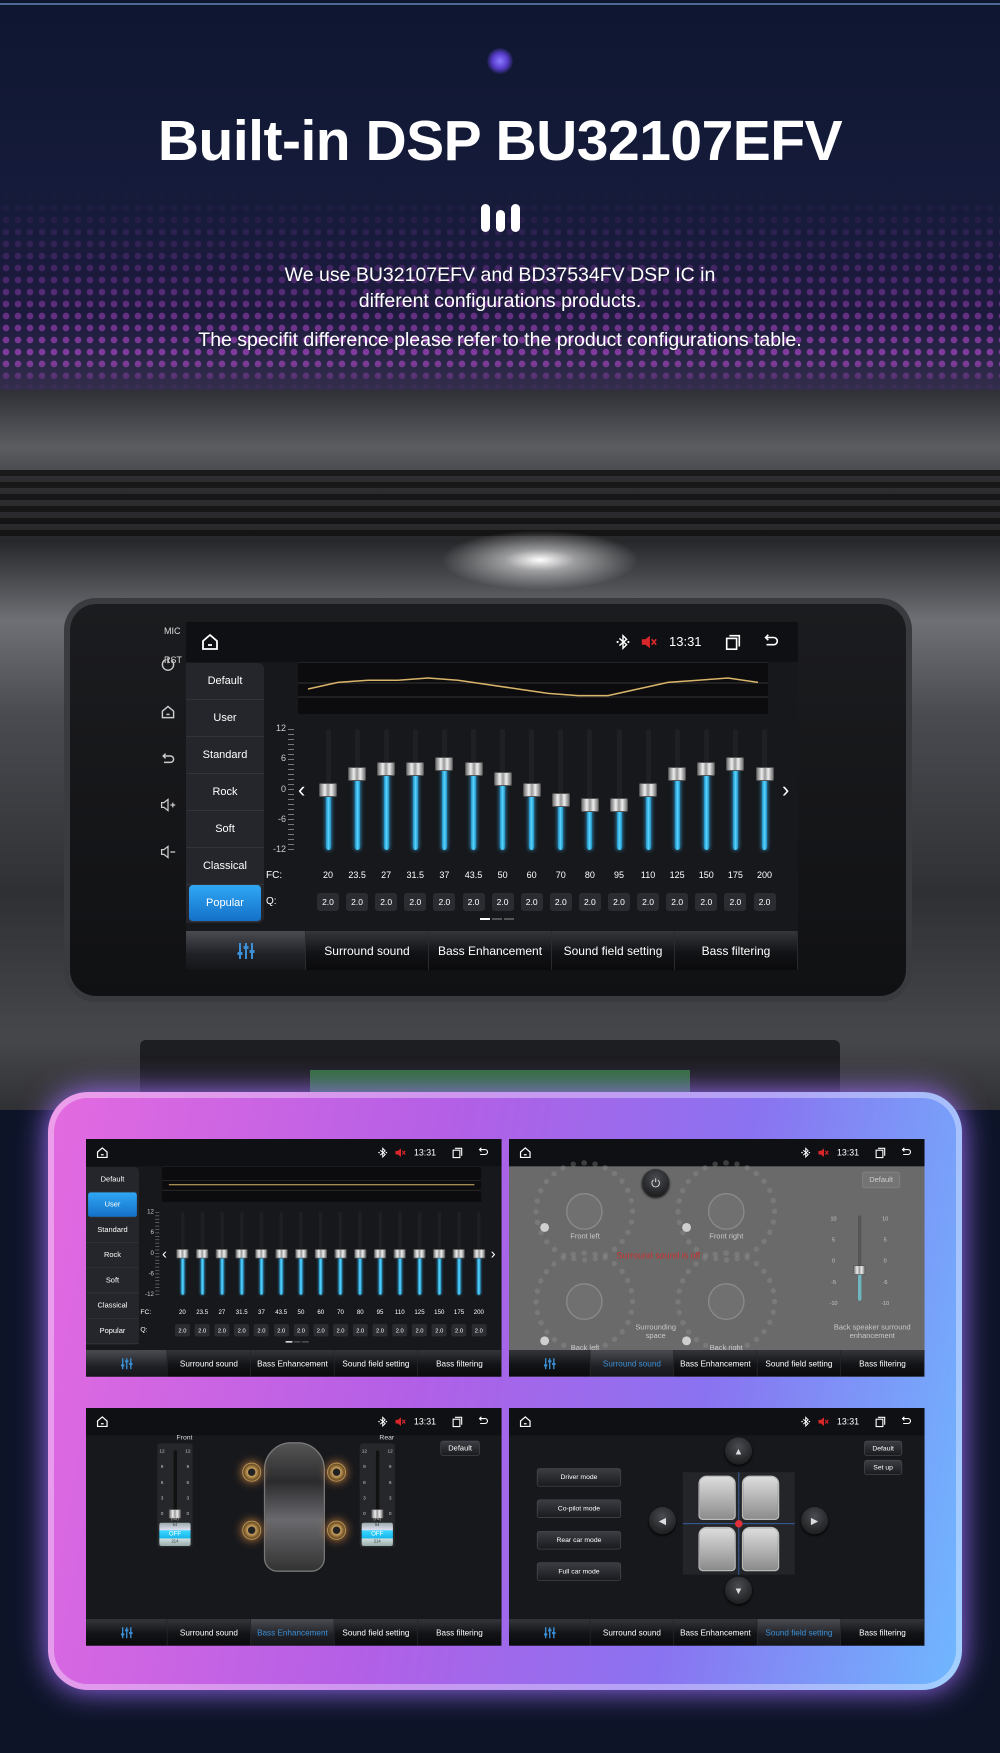 The height and width of the screenshot is (1753, 1000). Describe the element at coordinates (112, 1281) in the screenshot. I see `preset-soft: Soft` at that location.